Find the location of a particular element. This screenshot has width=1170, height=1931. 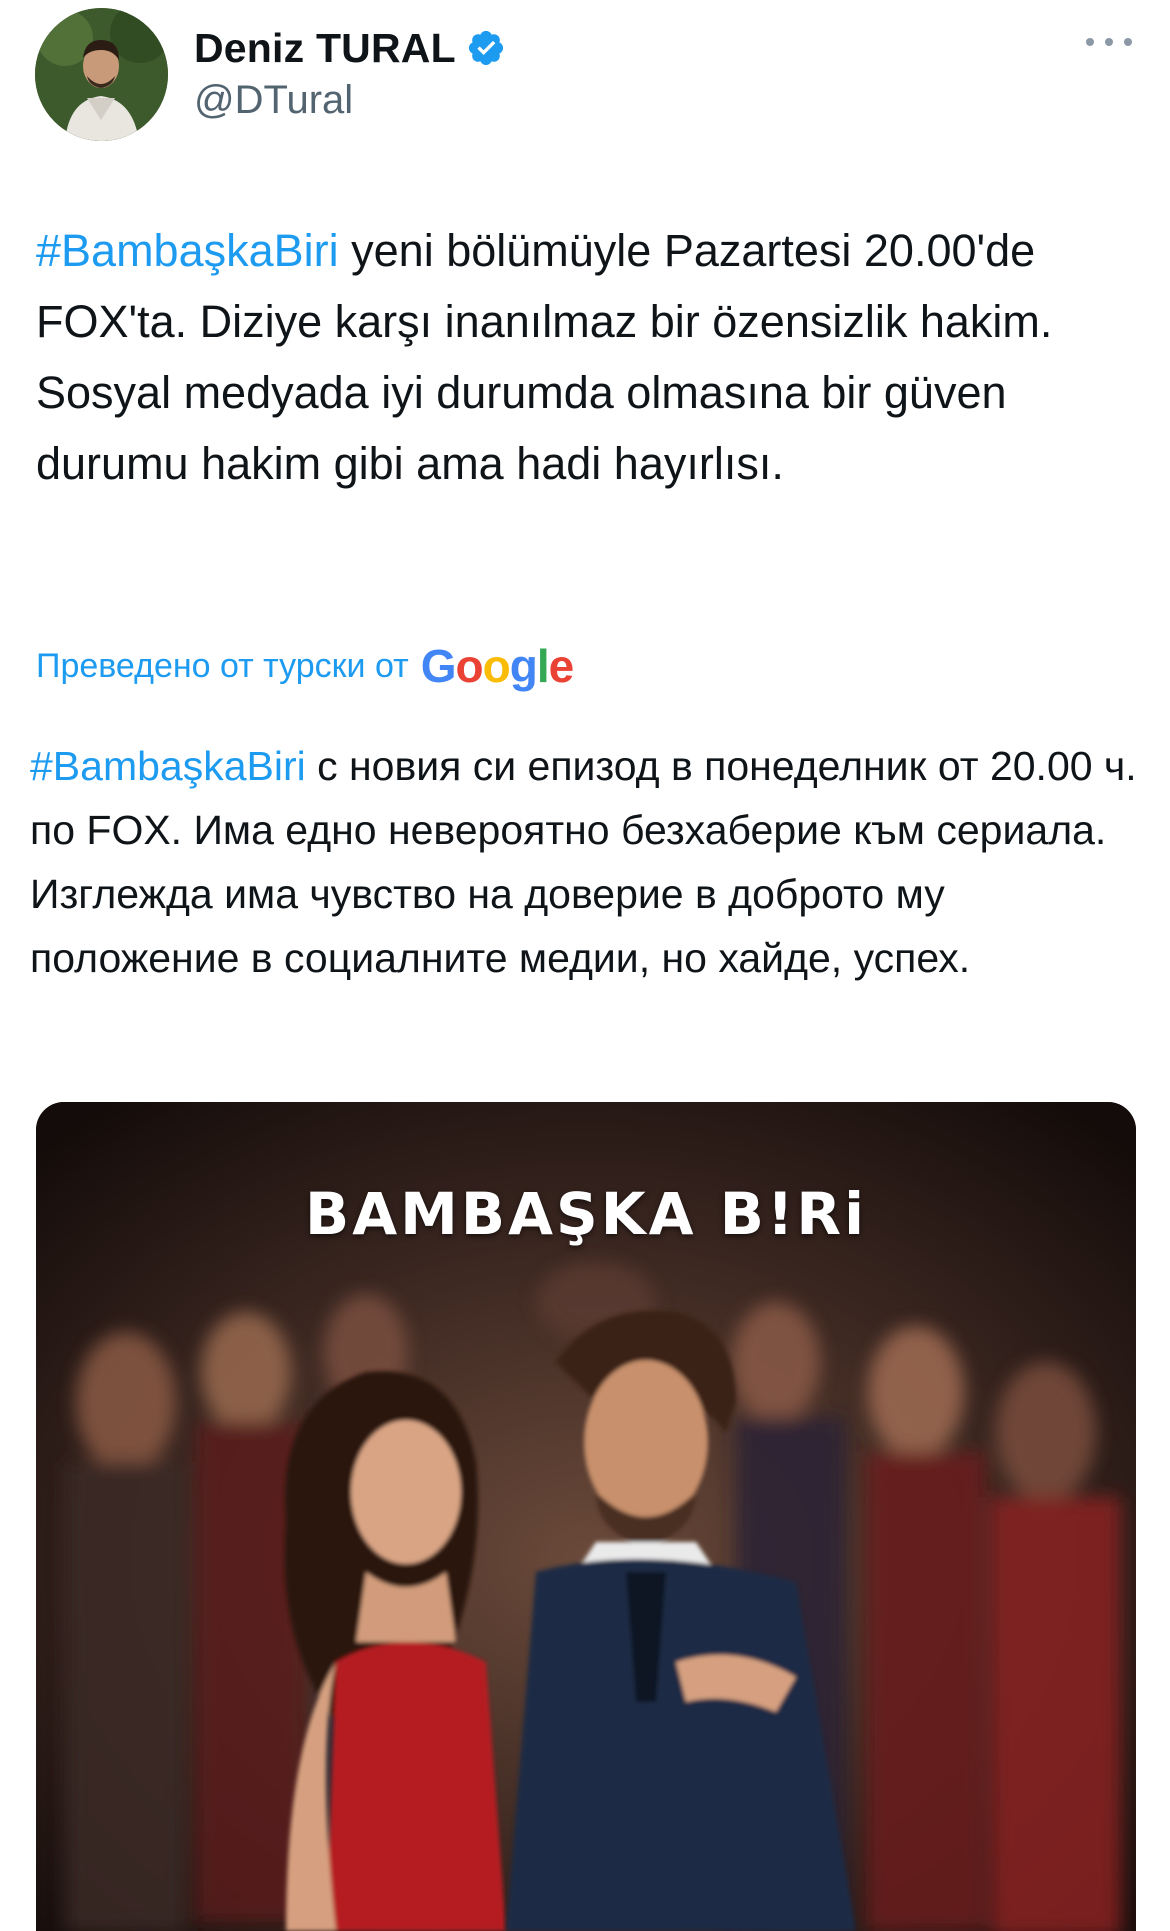

verified-badge-icon is located at coordinates (486, 48).